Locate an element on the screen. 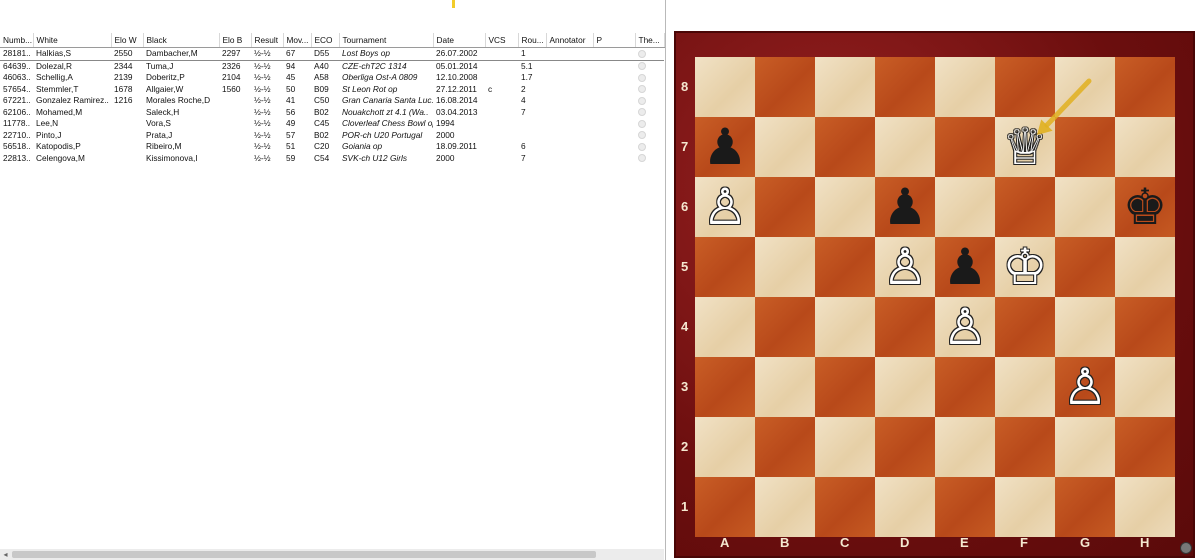 This screenshot has width=1200, height=560. square-f2 is located at coordinates (1025, 447).